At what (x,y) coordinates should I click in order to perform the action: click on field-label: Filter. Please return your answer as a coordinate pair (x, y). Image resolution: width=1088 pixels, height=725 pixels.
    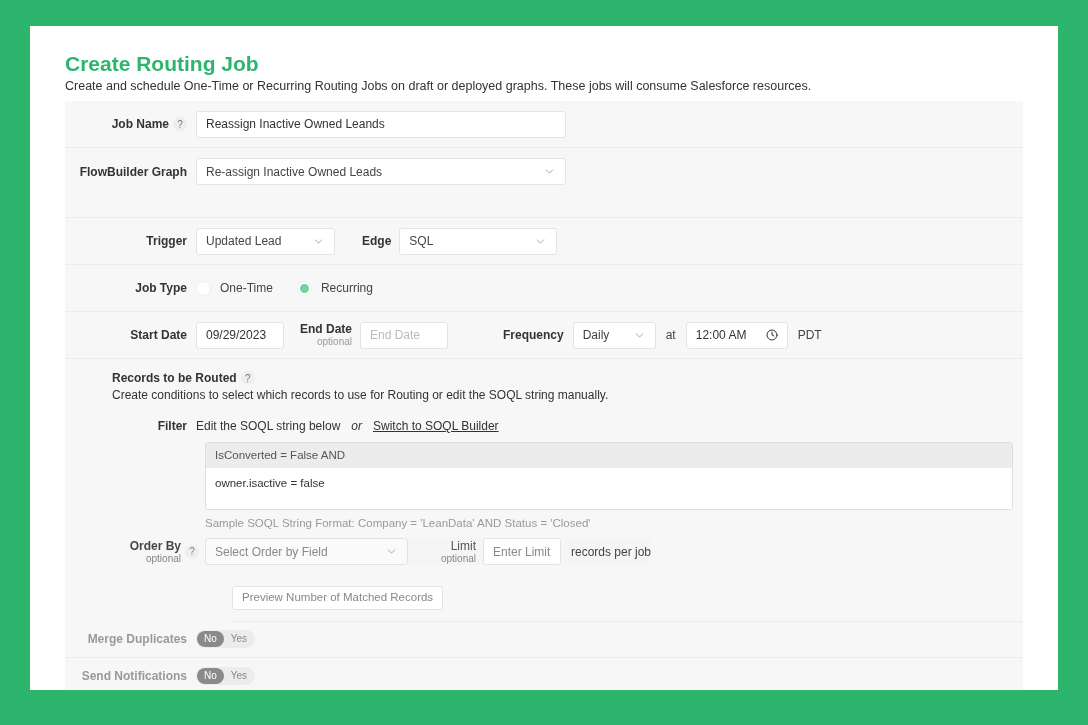
    Looking at the image, I should click on (172, 426).